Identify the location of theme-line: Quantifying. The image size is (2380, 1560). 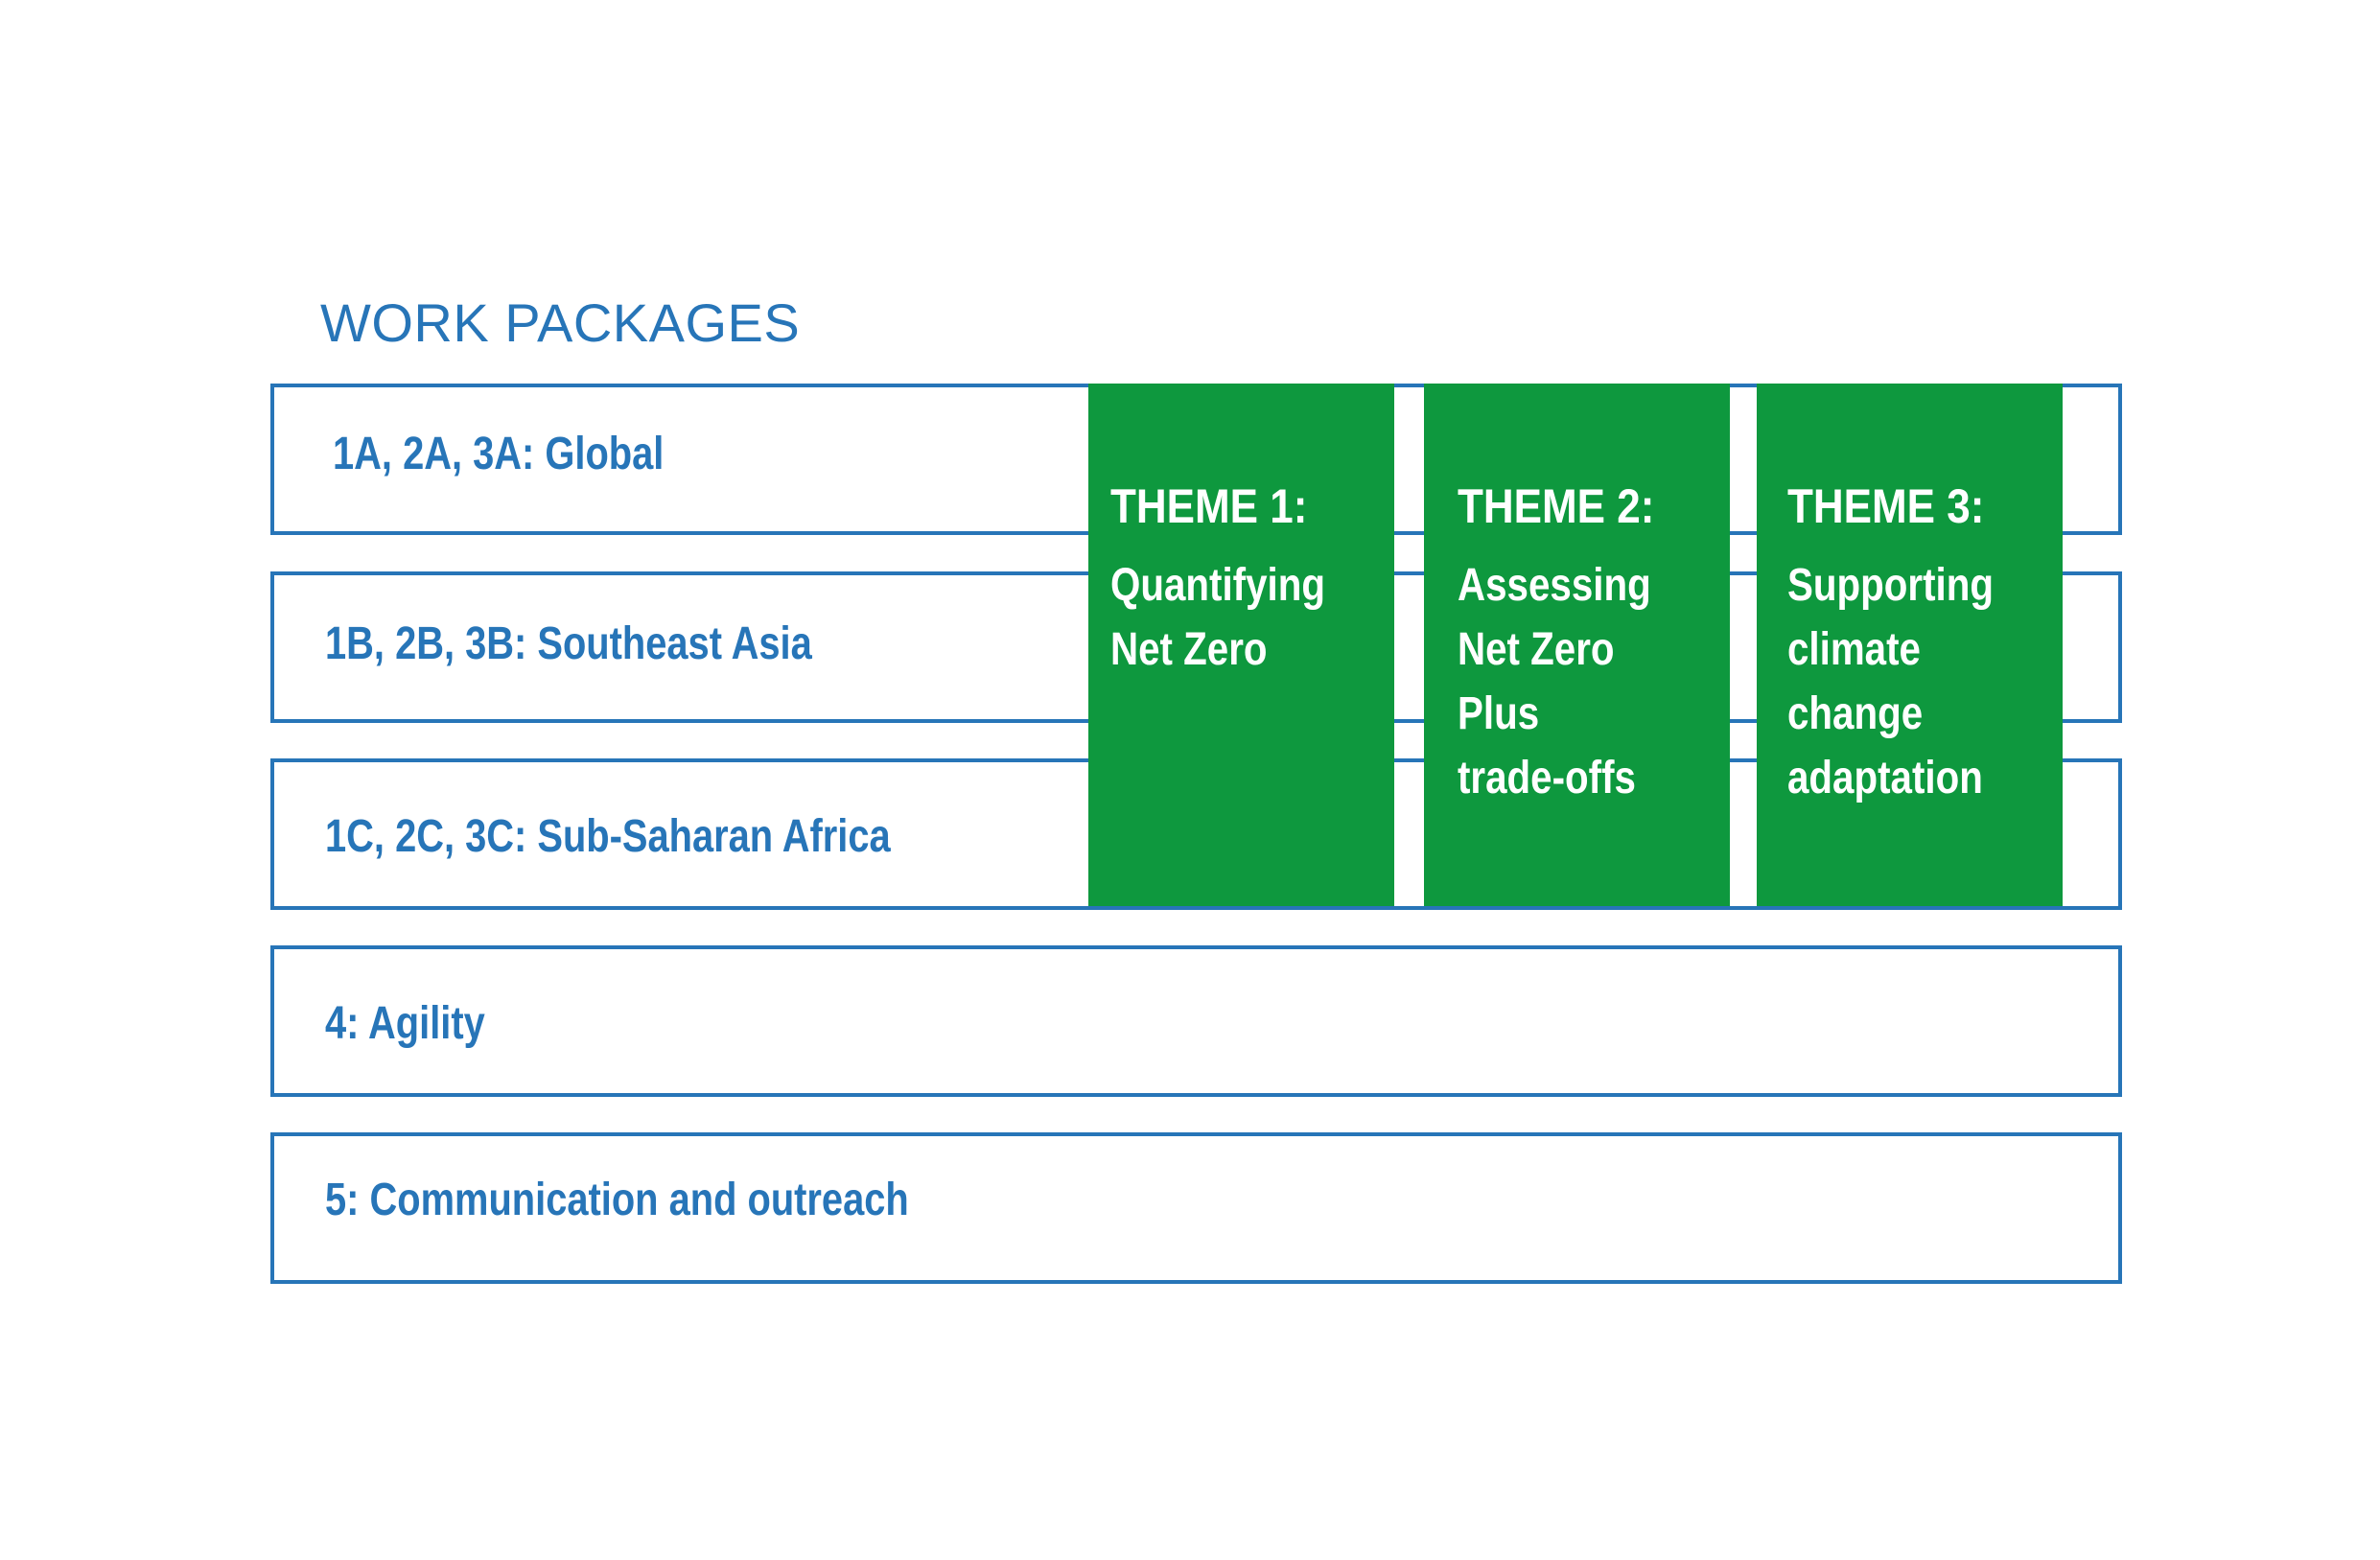
(1217, 585).